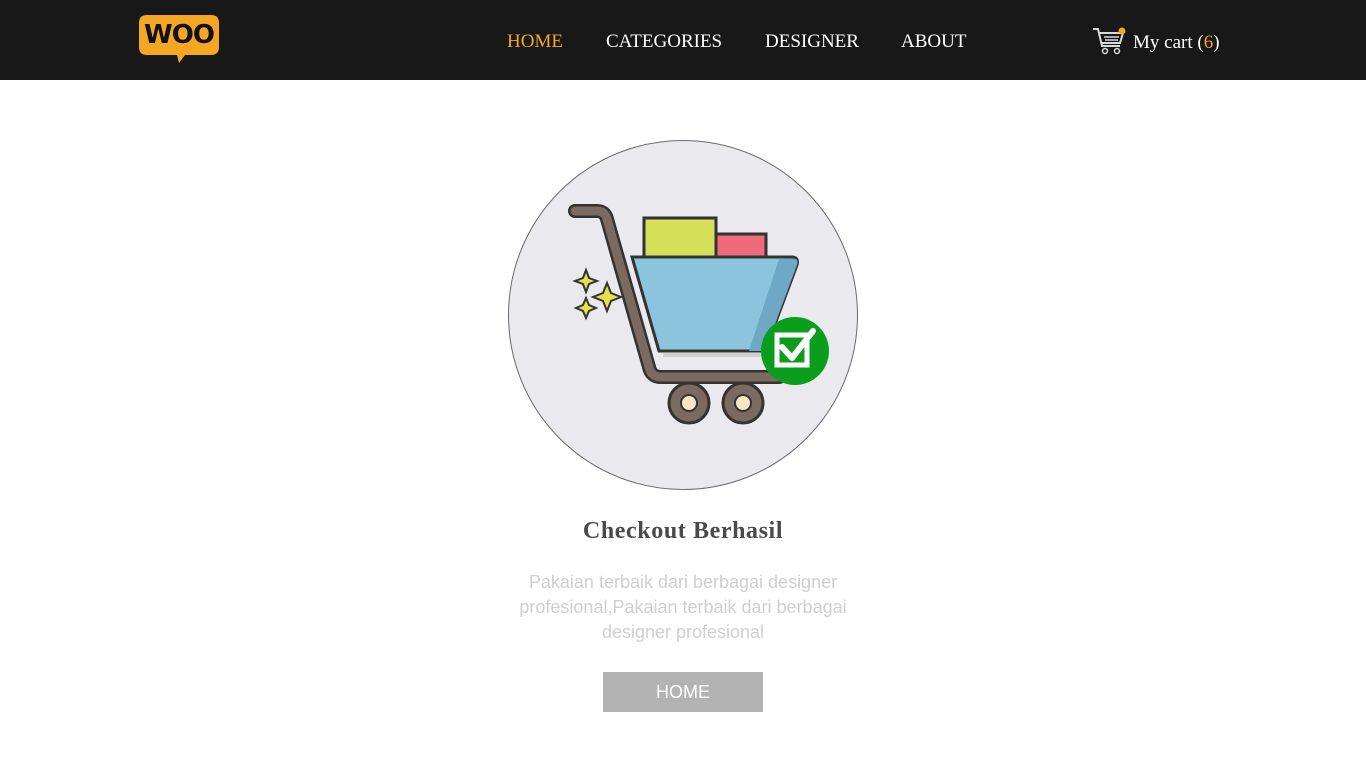  I want to click on checkout-illustration, so click(683, 315).